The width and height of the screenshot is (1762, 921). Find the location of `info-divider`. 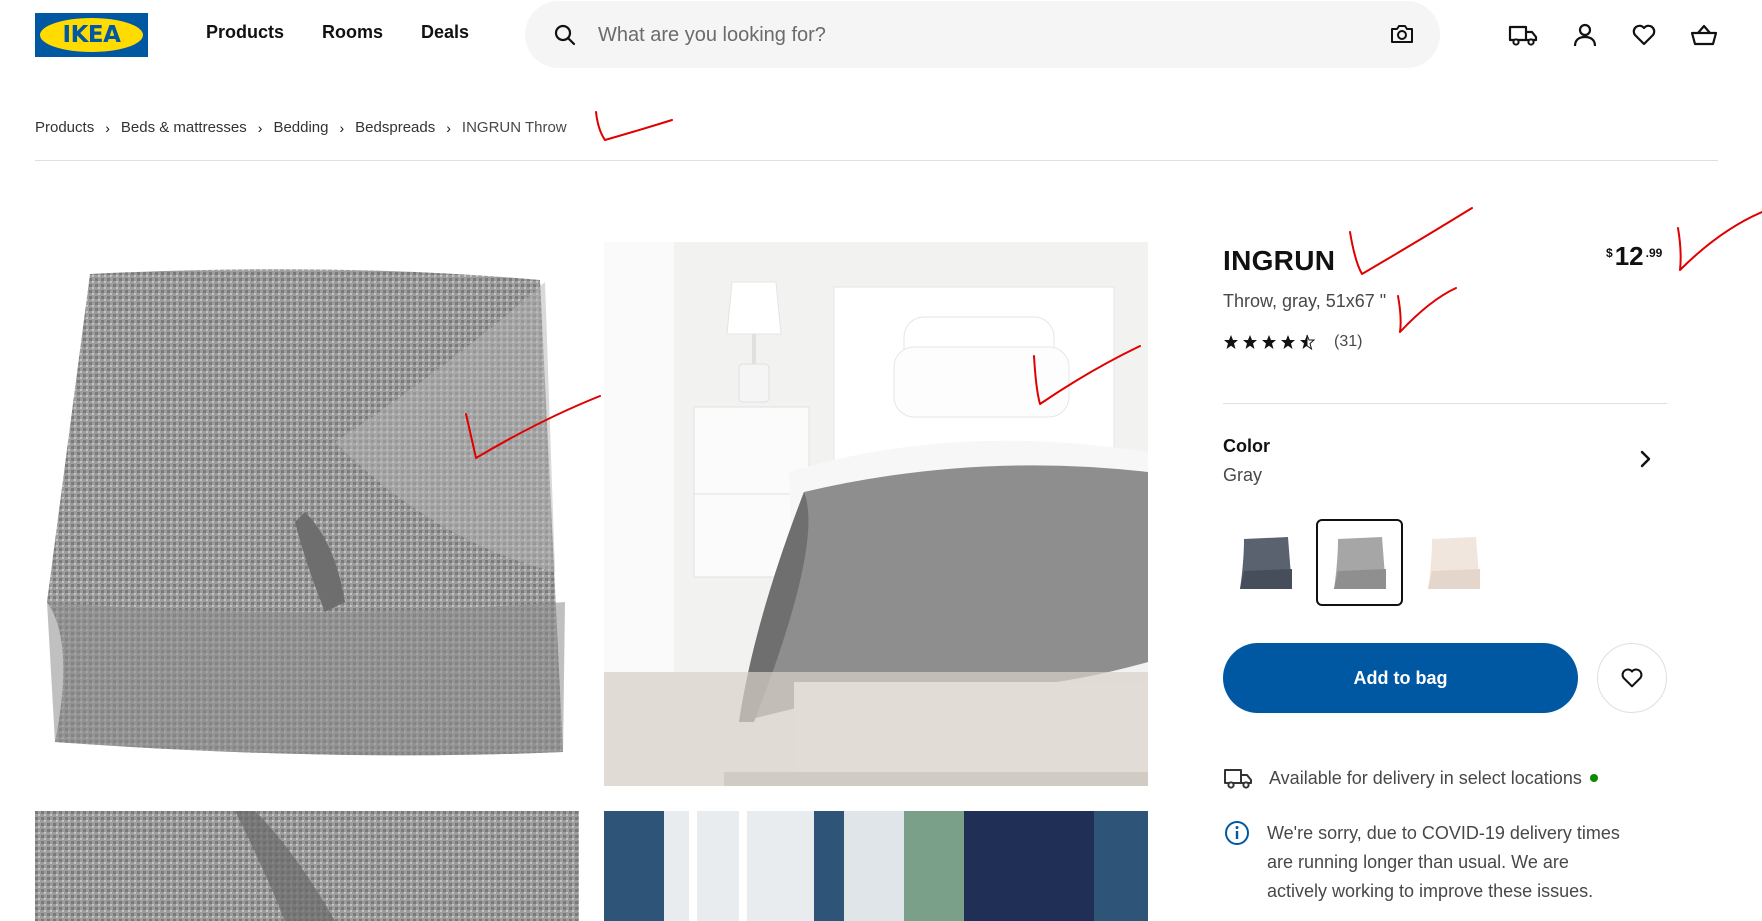

info-divider is located at coordinates (1445, 403).